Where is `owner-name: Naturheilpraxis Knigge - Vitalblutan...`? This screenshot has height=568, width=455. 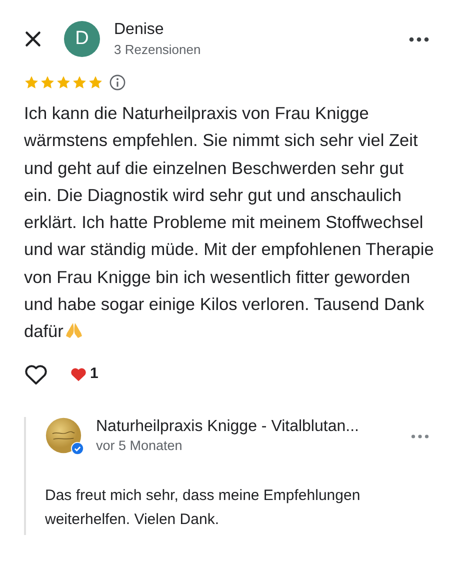 owner-name: Naturheilpraxis Knigge - Vitalblutan... is located at coordinates (228, 427).